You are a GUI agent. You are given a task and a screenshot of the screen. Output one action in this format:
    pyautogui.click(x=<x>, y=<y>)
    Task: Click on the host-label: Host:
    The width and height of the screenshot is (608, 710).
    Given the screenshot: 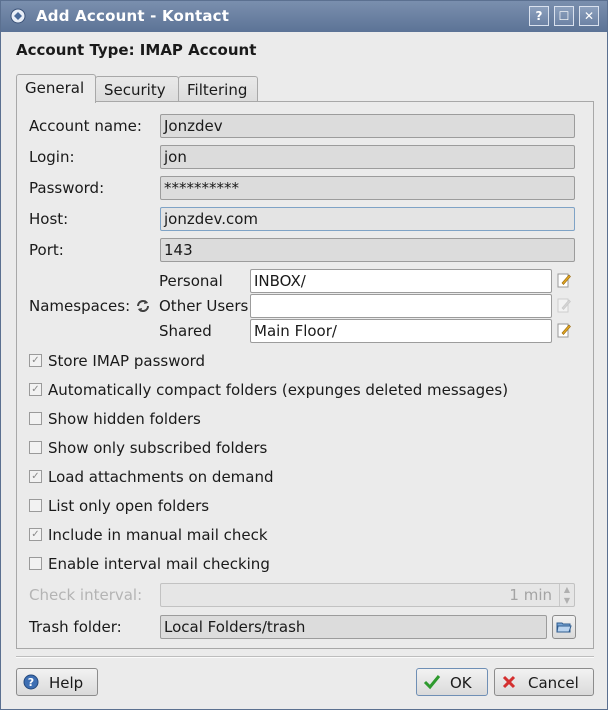 What is the action you would take?
    pyautogui.click(x=49, y=219)
    